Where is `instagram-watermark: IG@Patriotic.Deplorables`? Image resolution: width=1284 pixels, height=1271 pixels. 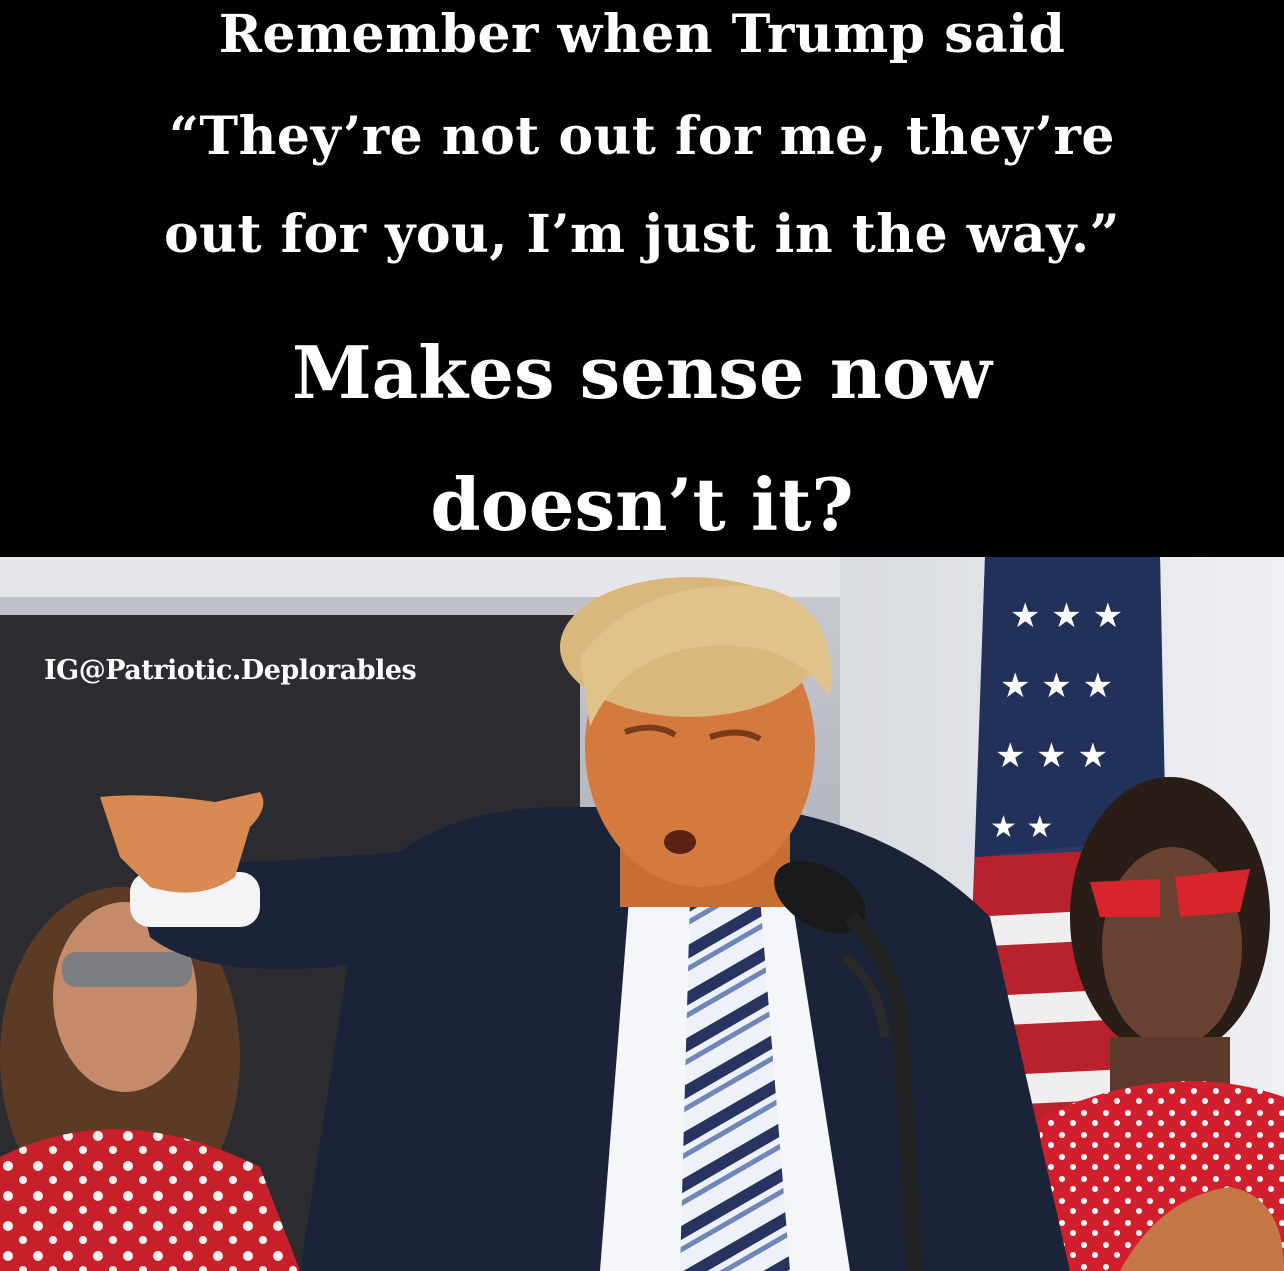
instagram-watermark: IG@Patriotic.Deplorables is located at coordinates (230, 670).